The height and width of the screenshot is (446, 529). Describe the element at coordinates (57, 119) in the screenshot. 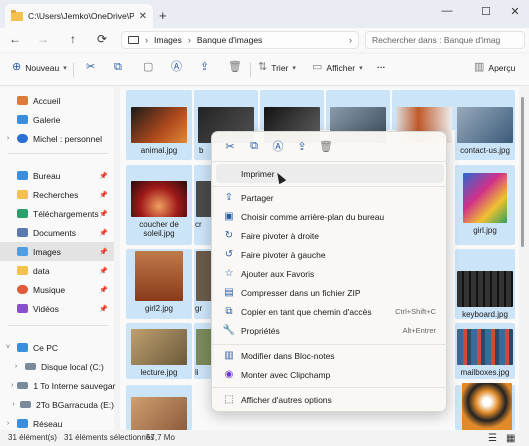

I see `sidebar-item-gallery: Galerie` at that location.